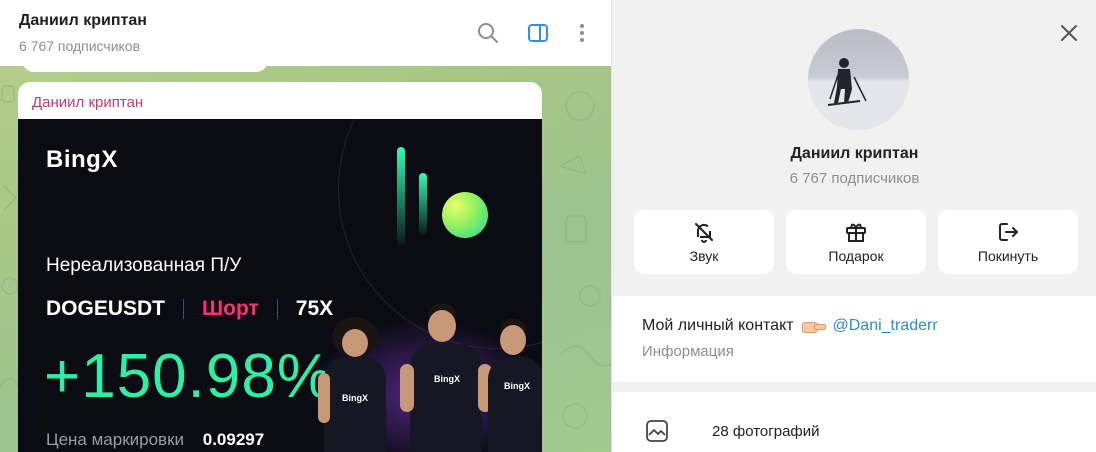  I want to click on gift-icon, so click(856, 232).